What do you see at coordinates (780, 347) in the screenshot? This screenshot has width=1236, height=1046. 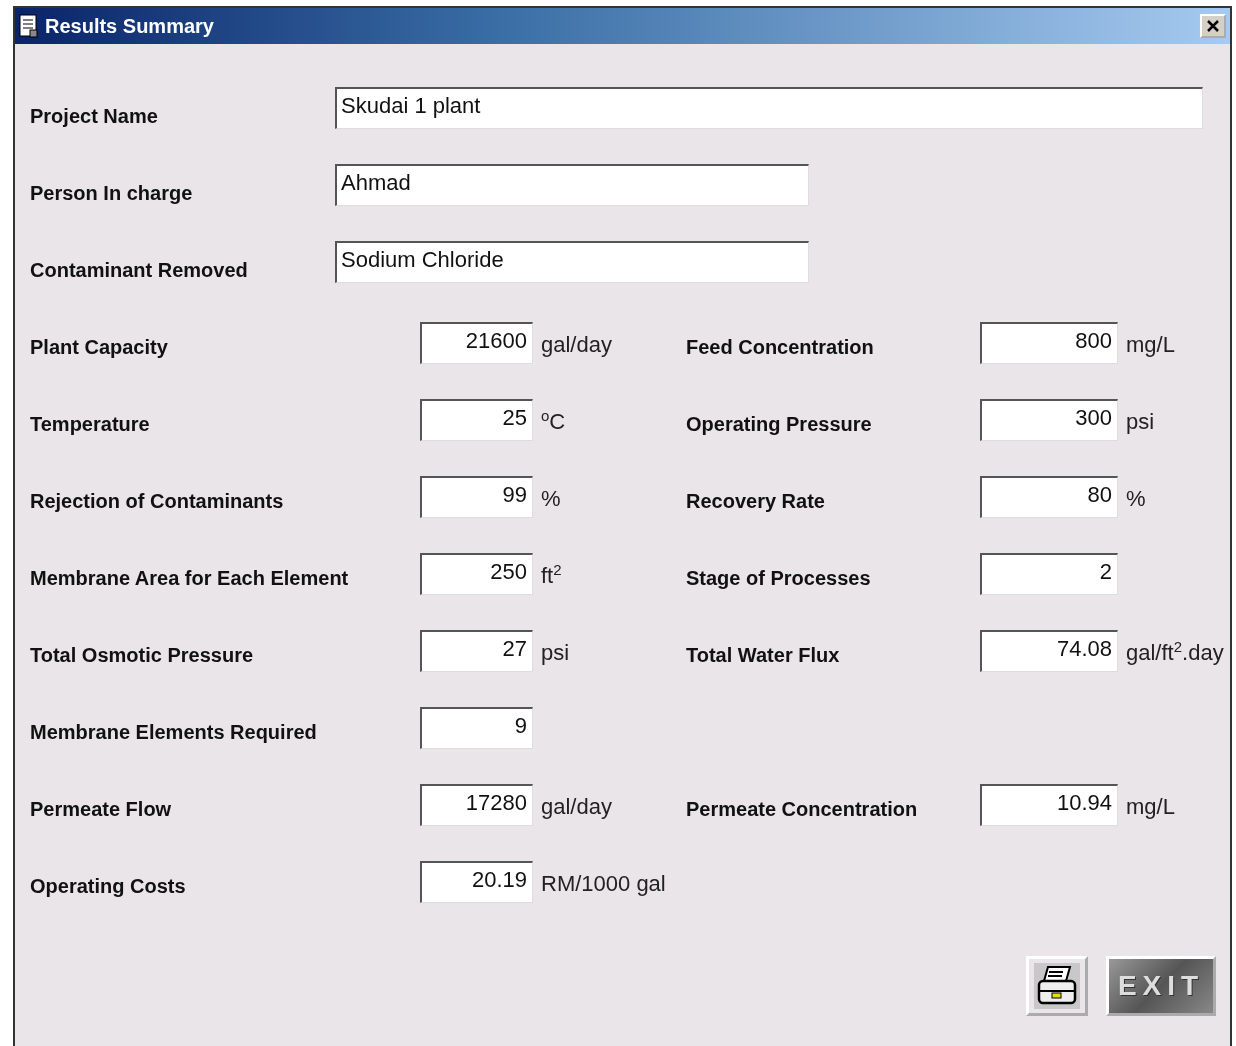 I see `field-label: Feed Concentration` at bounding box center [780, 347].